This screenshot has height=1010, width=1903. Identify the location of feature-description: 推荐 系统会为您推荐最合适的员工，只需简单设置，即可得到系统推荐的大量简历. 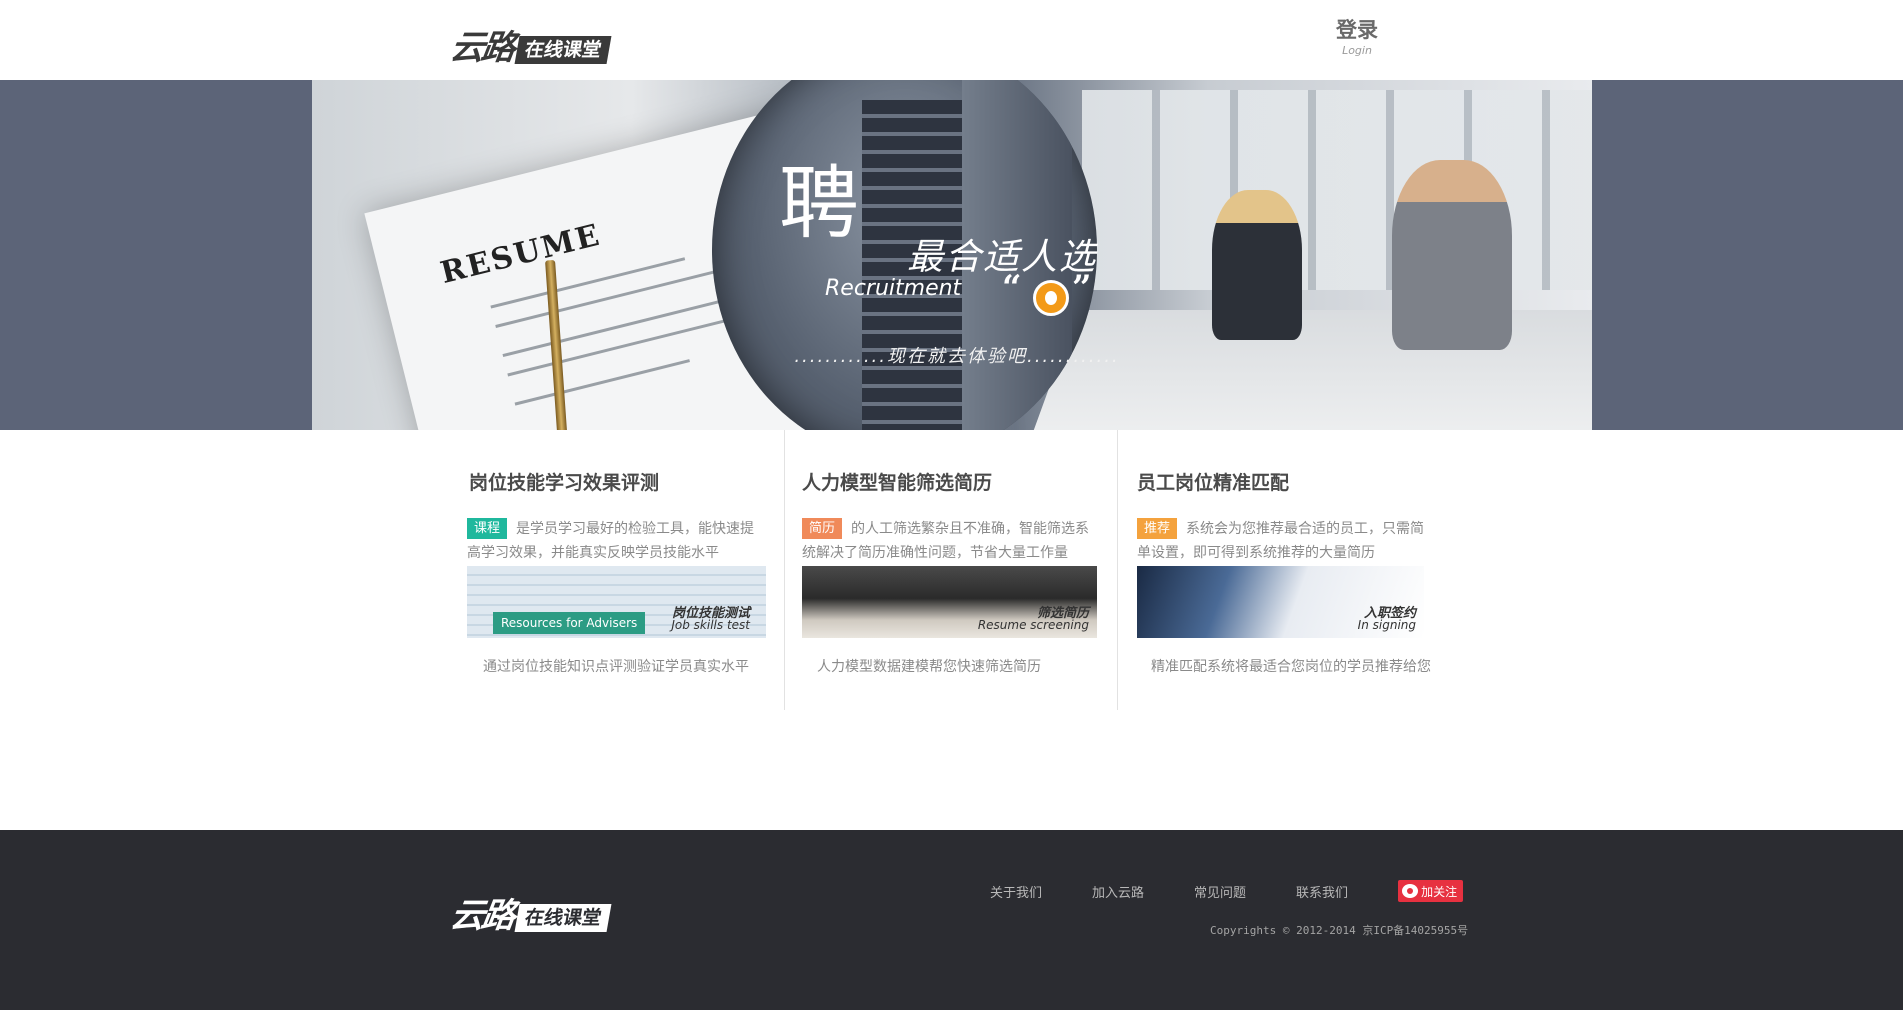
(1287, 541).